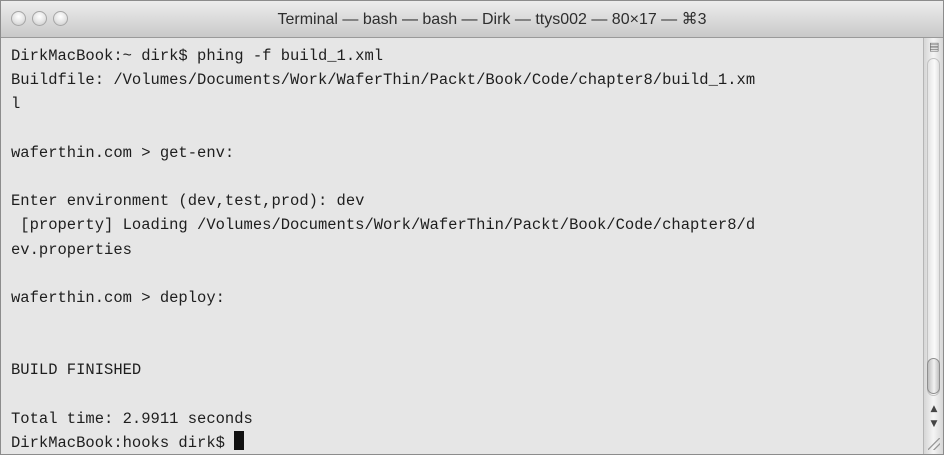 The image size is (944, 455). I want to click on terminal-line: waferthin.com > get-env:, so click(123, 152).